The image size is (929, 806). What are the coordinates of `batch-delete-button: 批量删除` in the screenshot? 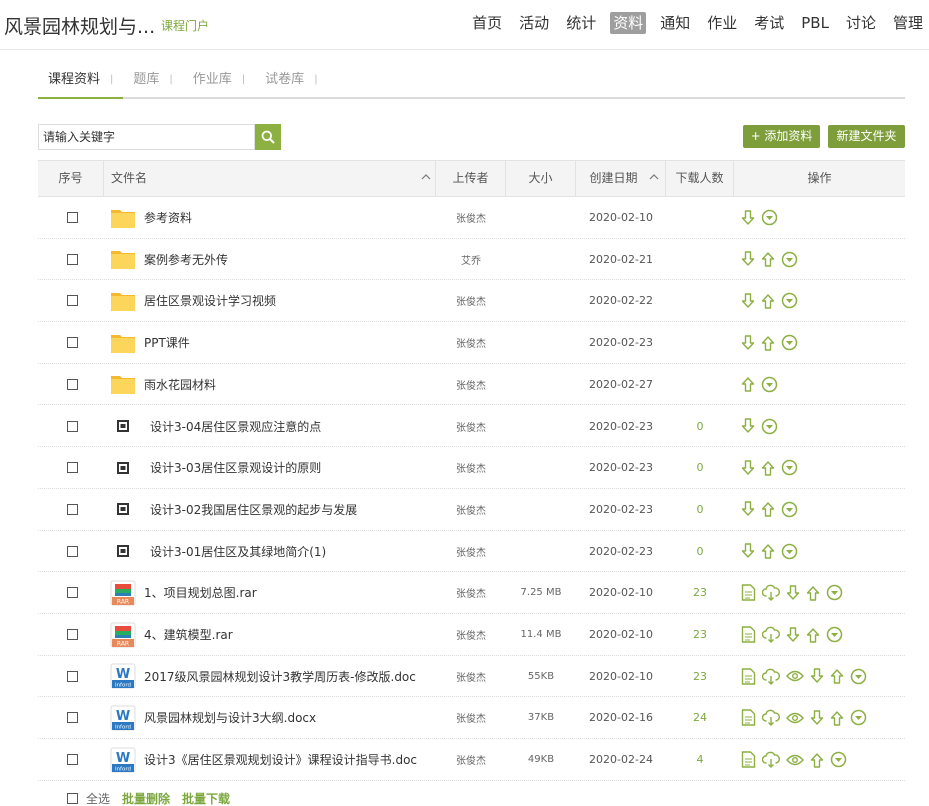 It's located at (146, 798).